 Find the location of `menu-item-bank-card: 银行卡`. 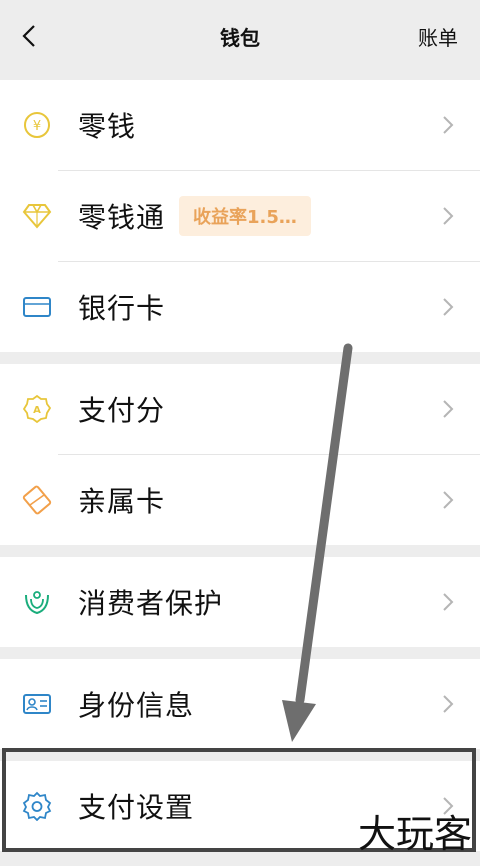

menu-item-bank-card: 银行卡 is located at coordinates (240, 307).